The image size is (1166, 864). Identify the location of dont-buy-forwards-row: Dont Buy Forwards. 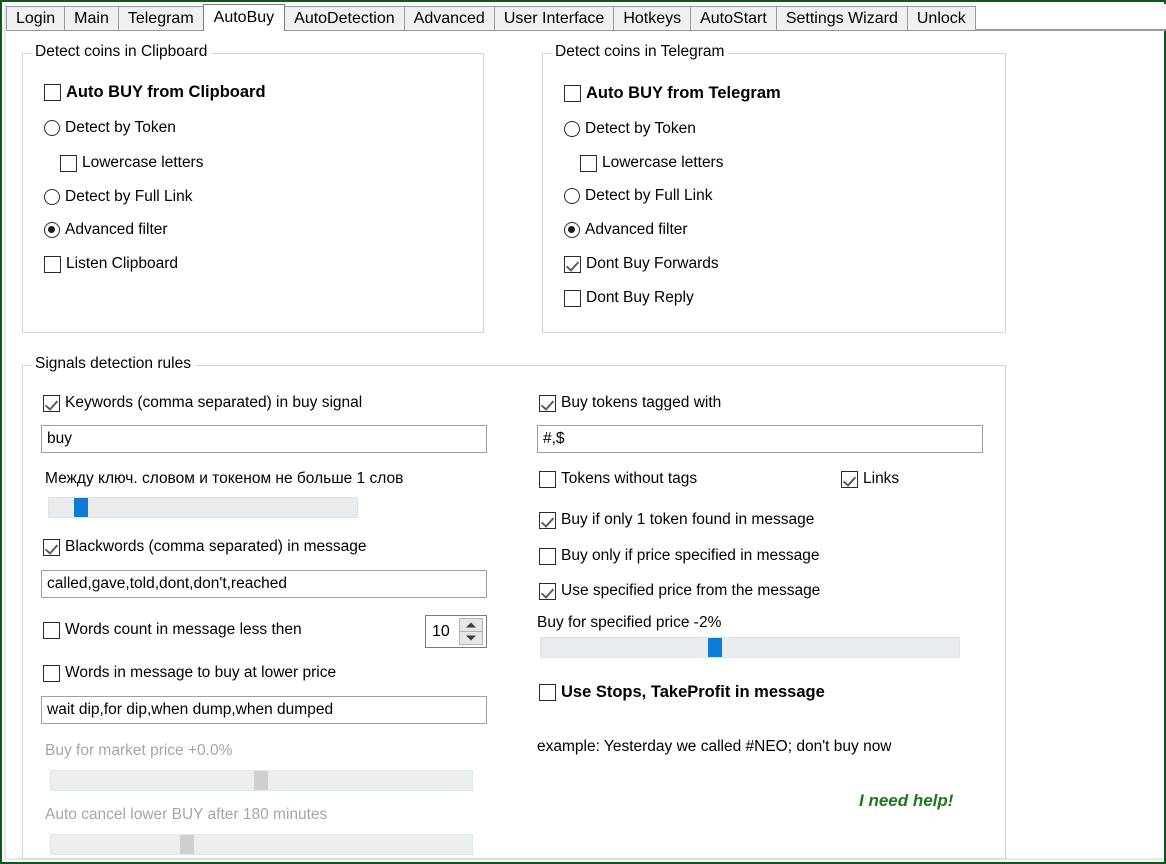
(641, 264).